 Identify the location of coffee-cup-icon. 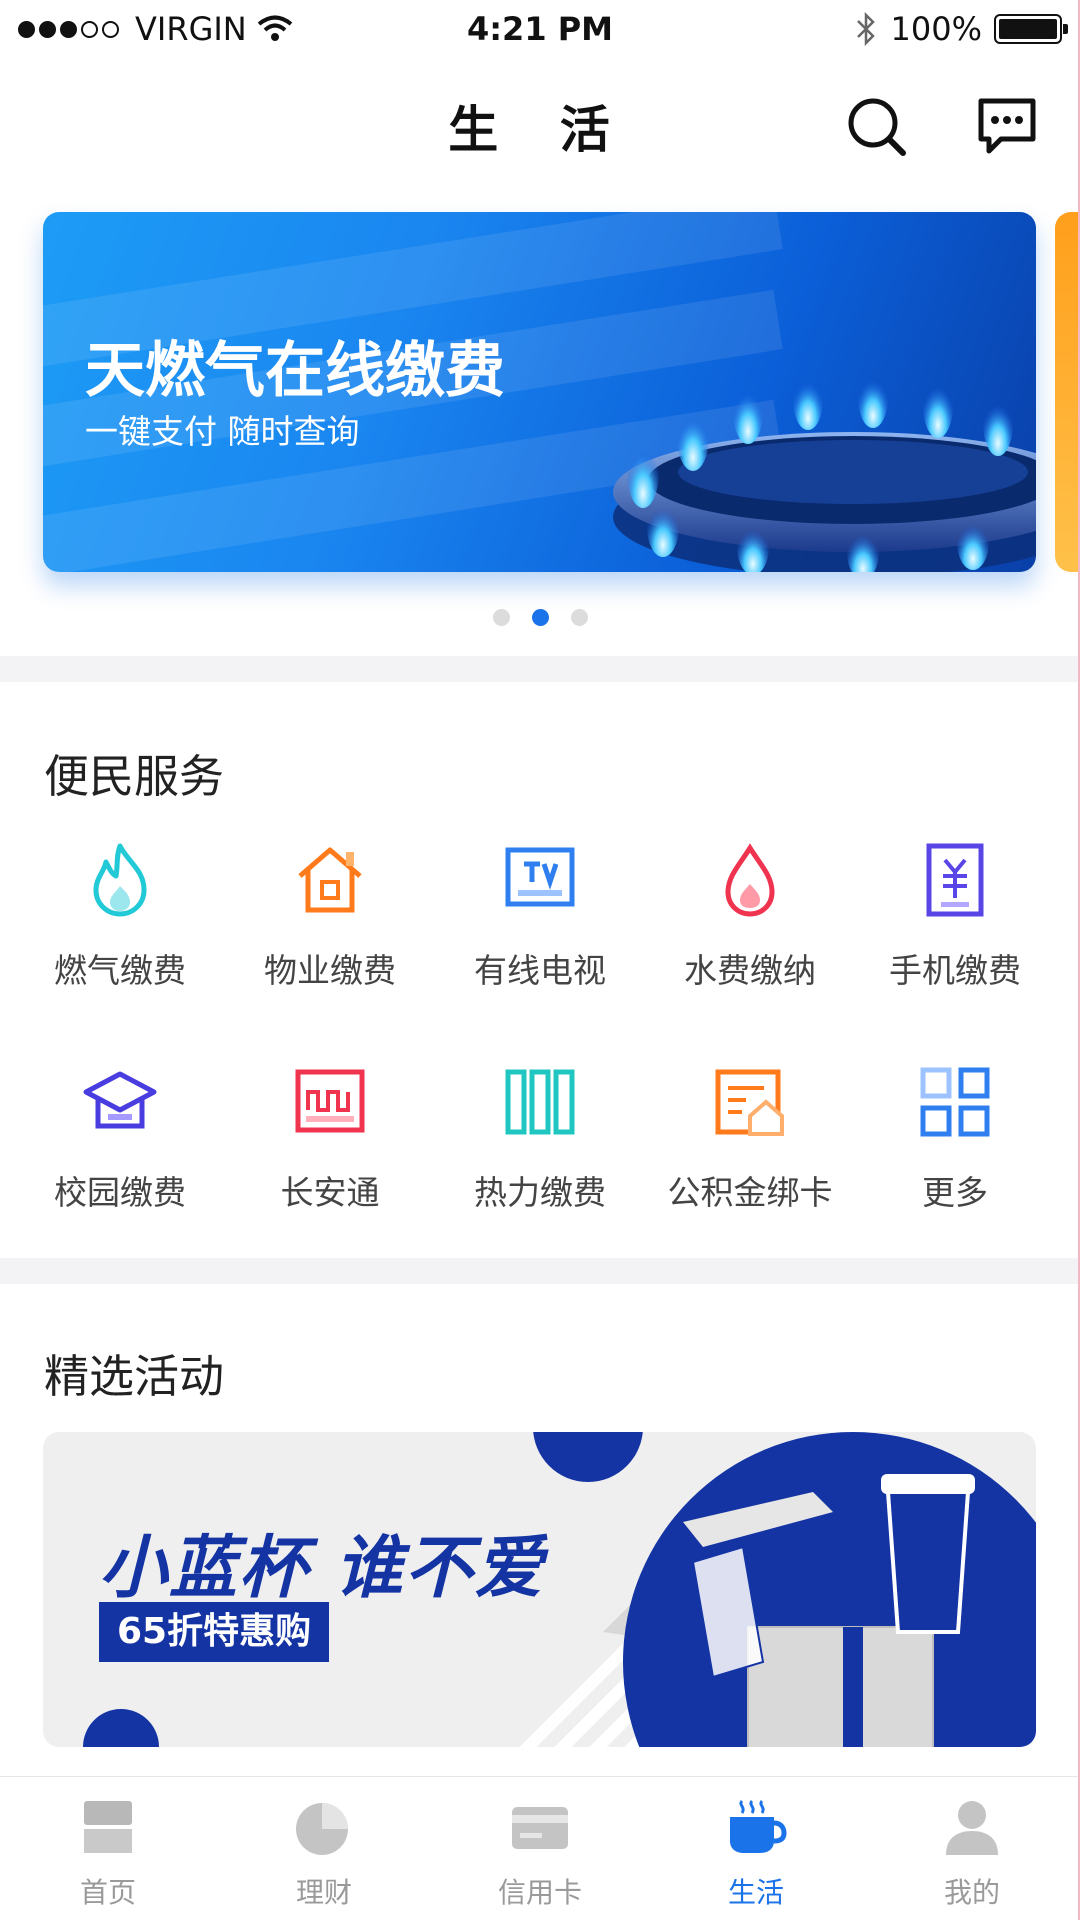
(758, 1826).